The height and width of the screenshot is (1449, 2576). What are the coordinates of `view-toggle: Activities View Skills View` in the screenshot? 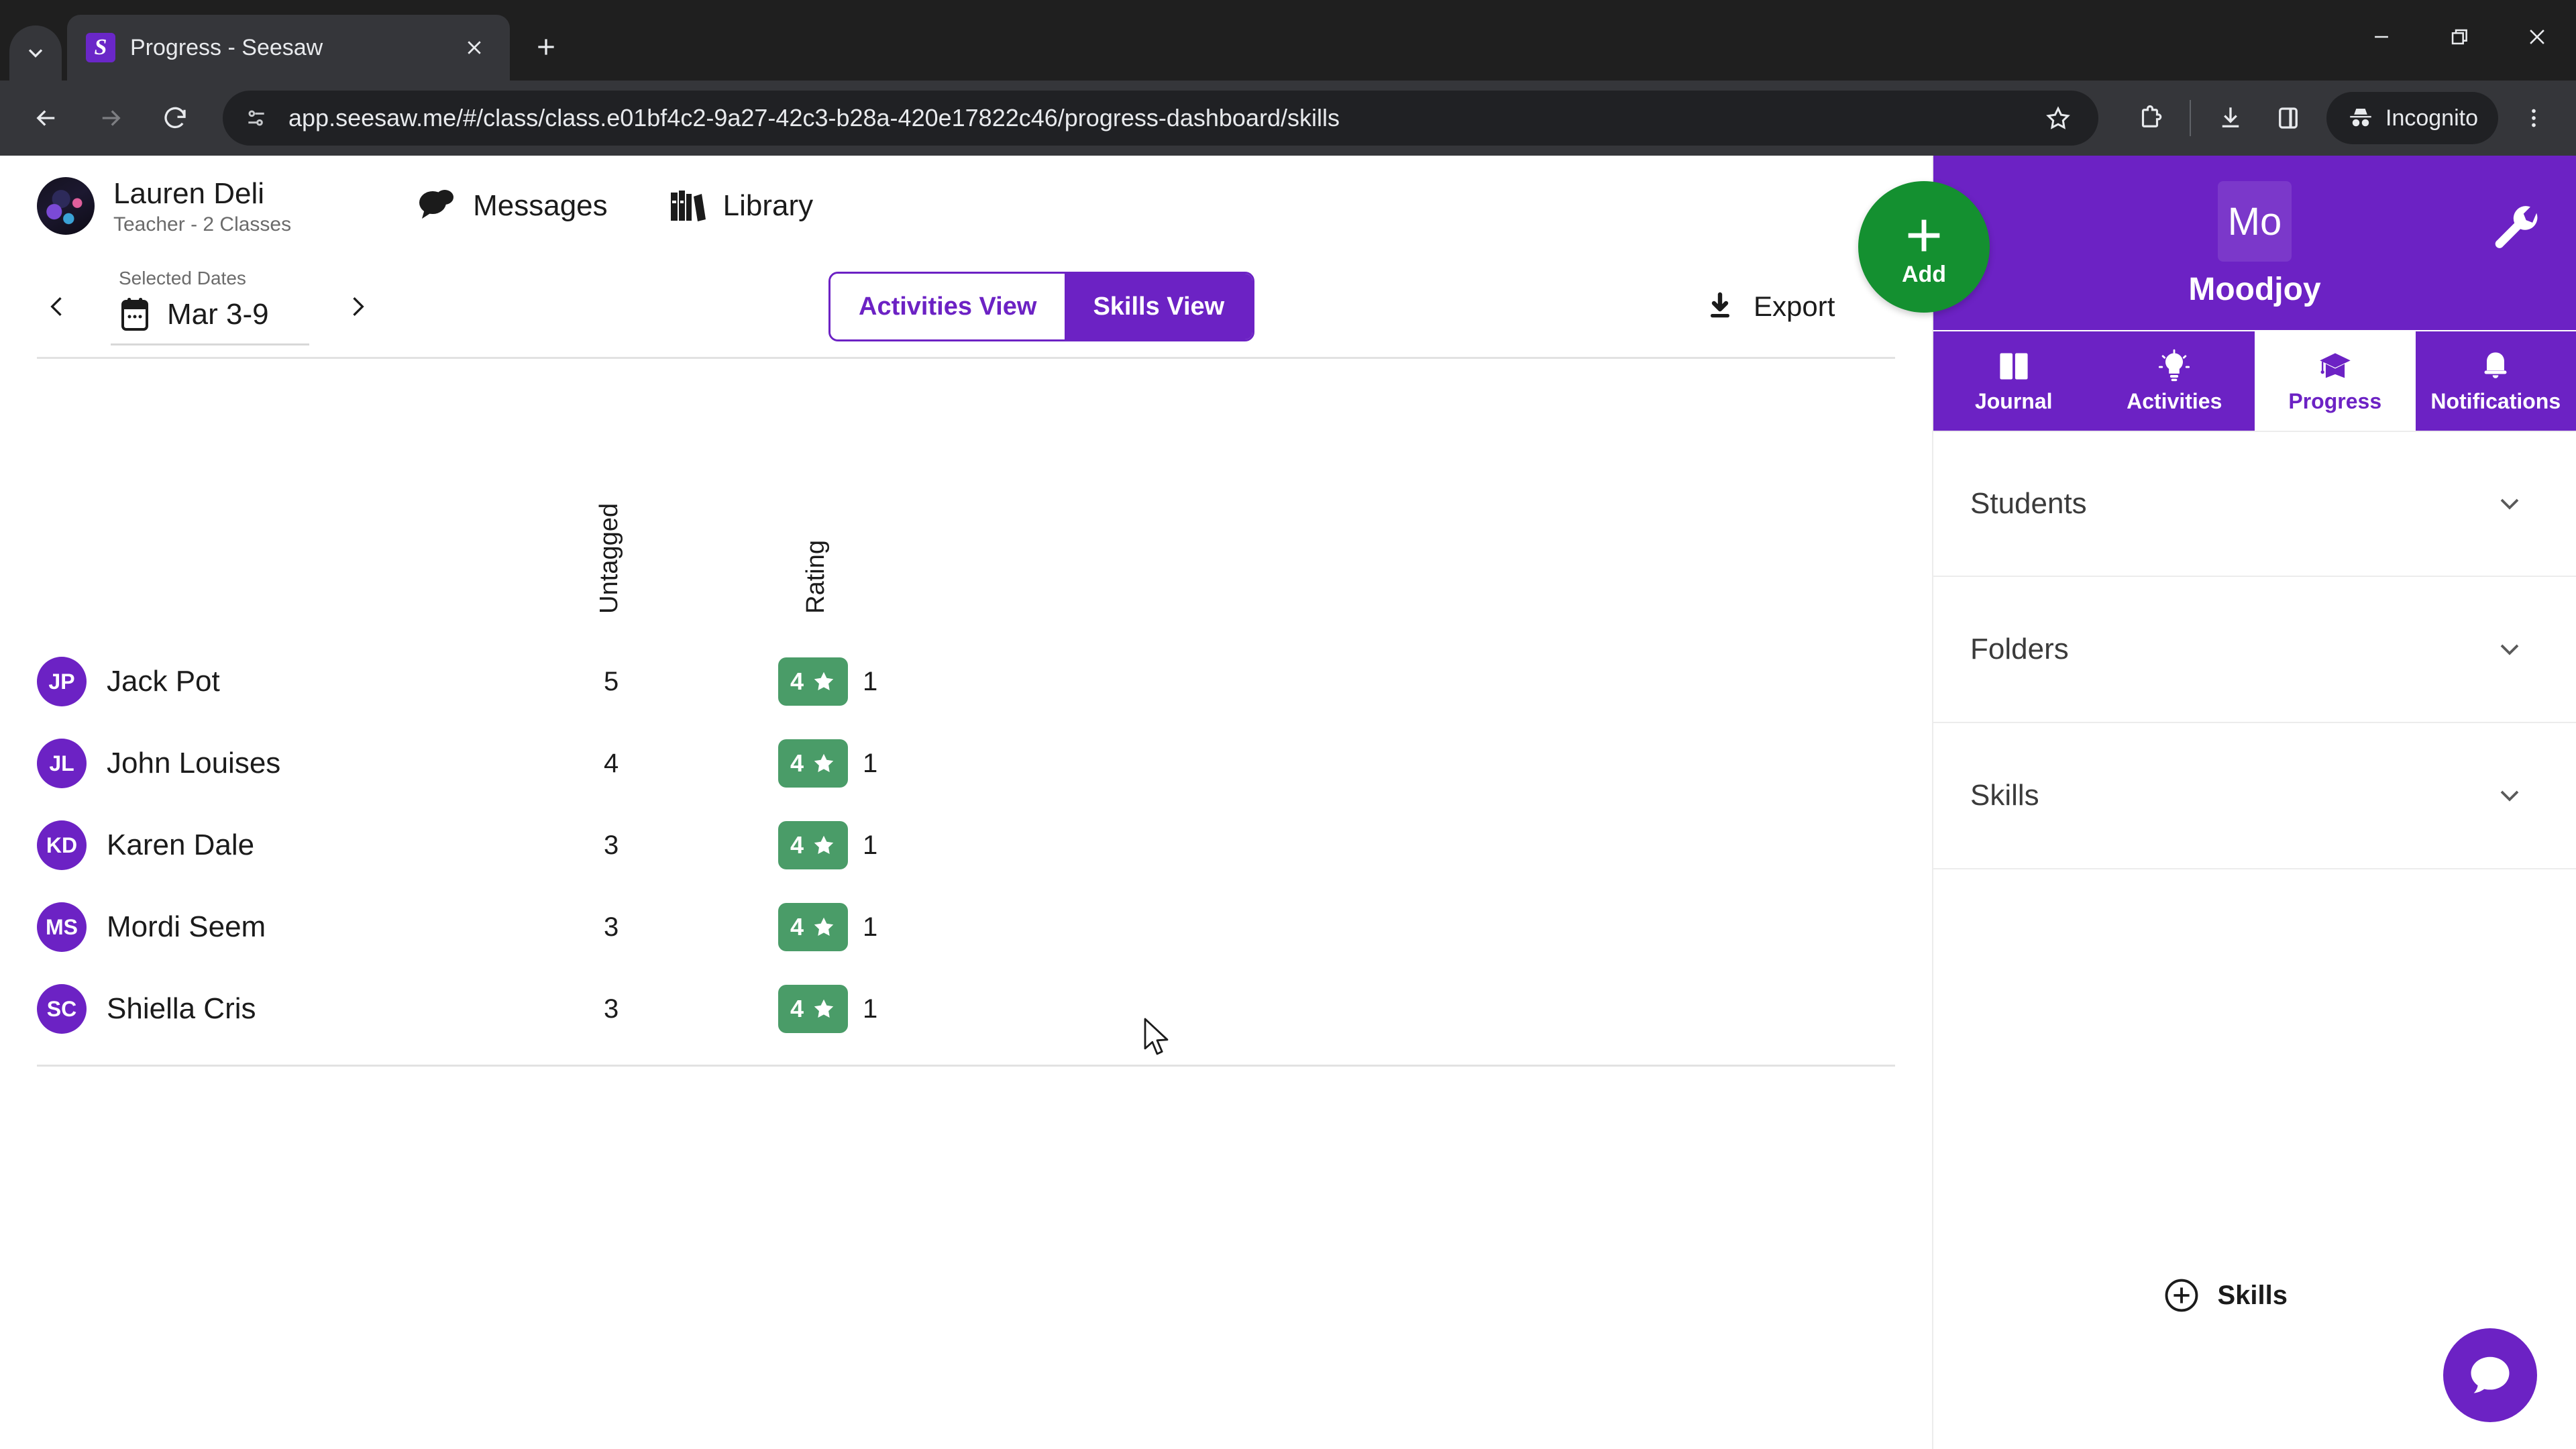 It's located at (1041, 306).